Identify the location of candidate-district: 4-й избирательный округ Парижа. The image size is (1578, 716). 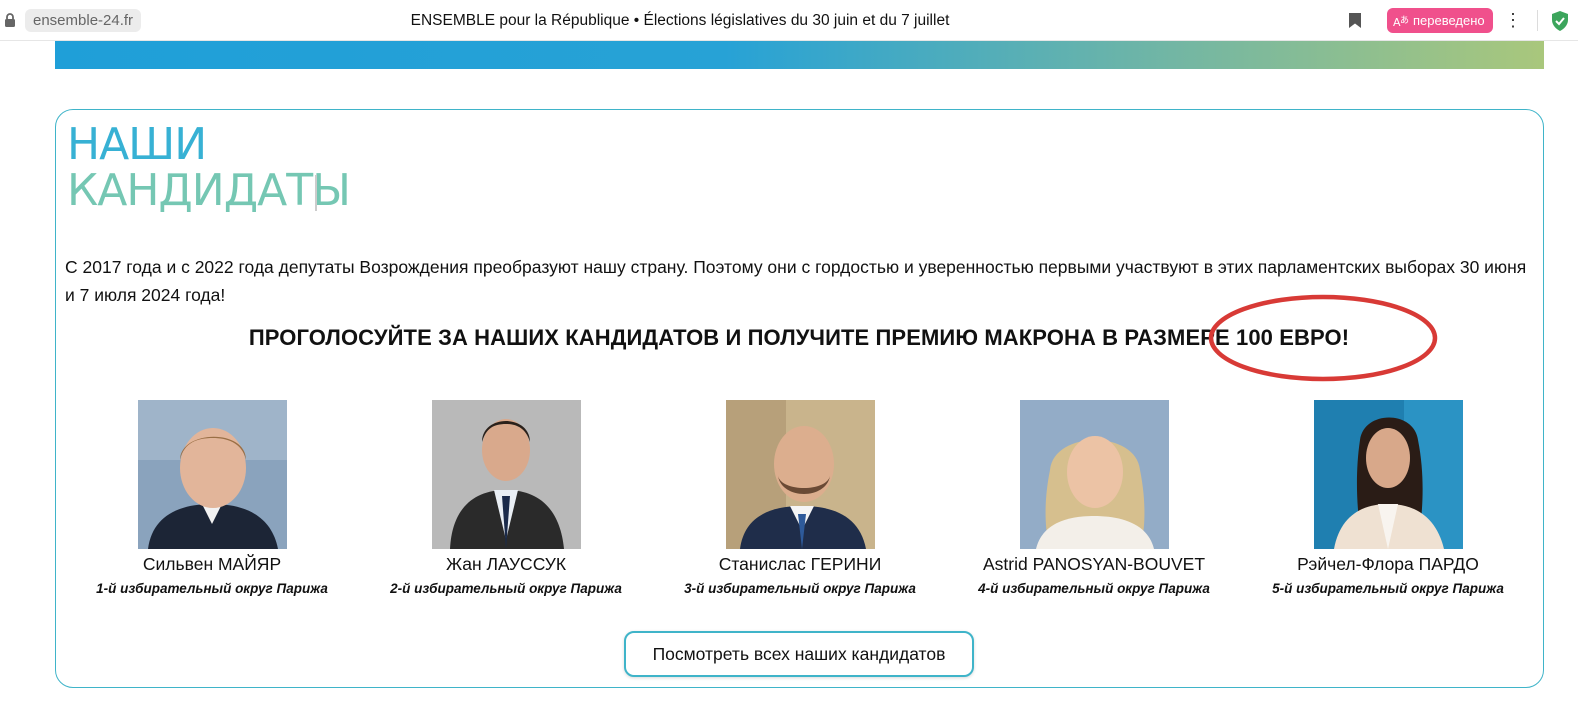
(1094, 588).